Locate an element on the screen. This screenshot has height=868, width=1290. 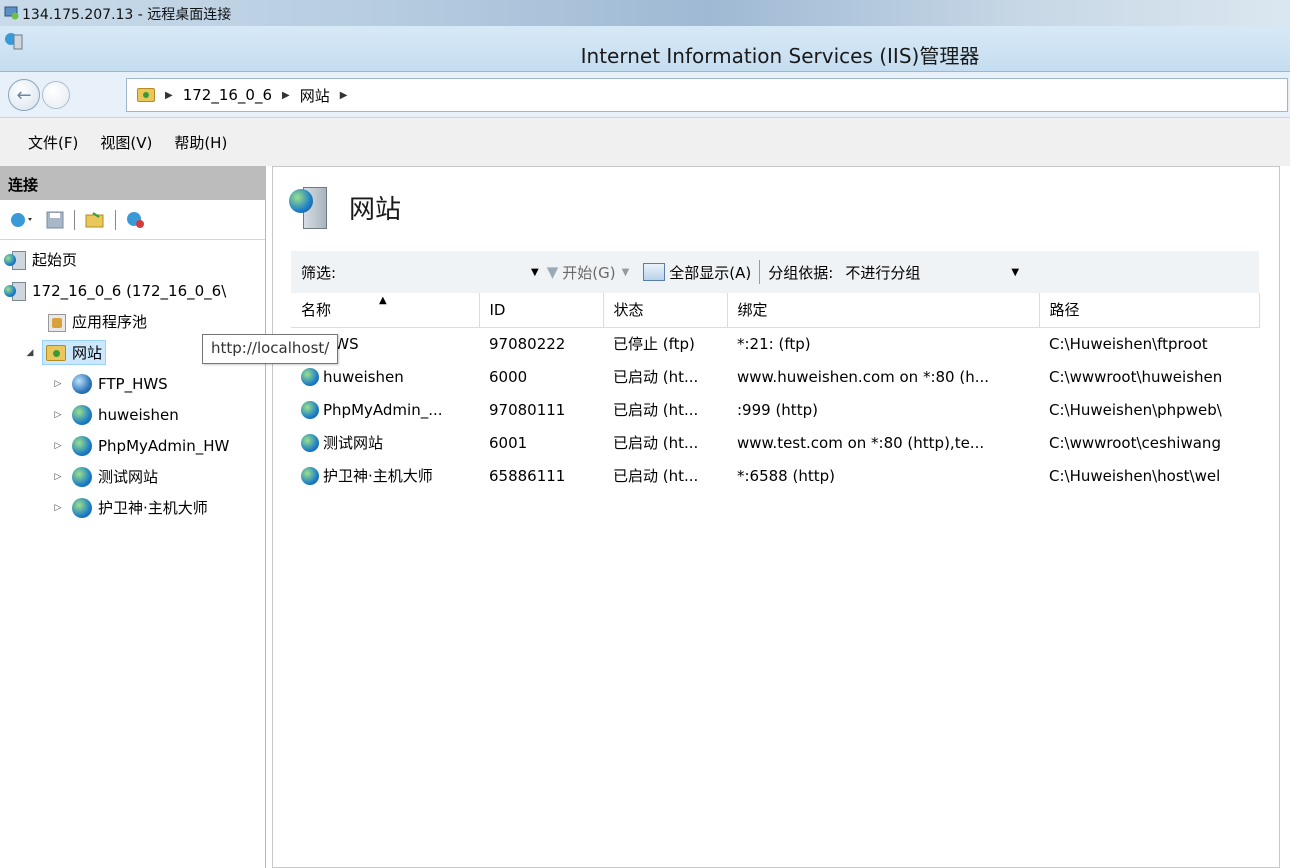
tree-site-item: ▷ PhpMyAdmin_HW is located at coordinates (132, 445).